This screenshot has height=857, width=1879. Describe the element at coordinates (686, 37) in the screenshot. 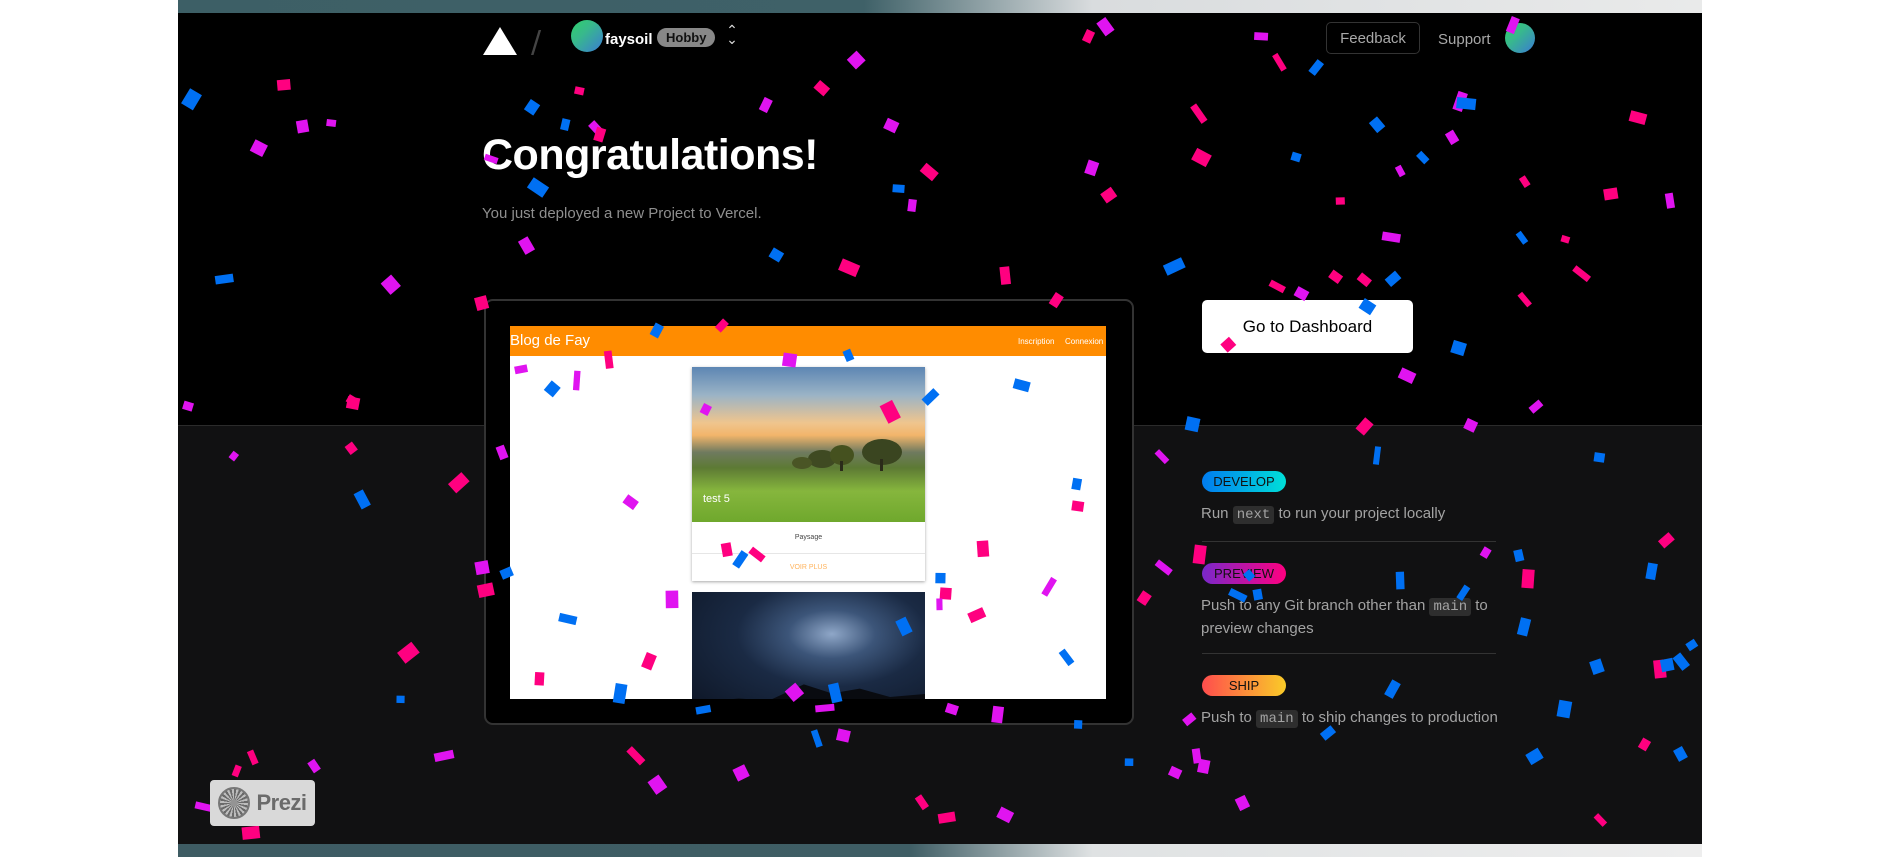

I see `plan-badge: Hobby` at that location.